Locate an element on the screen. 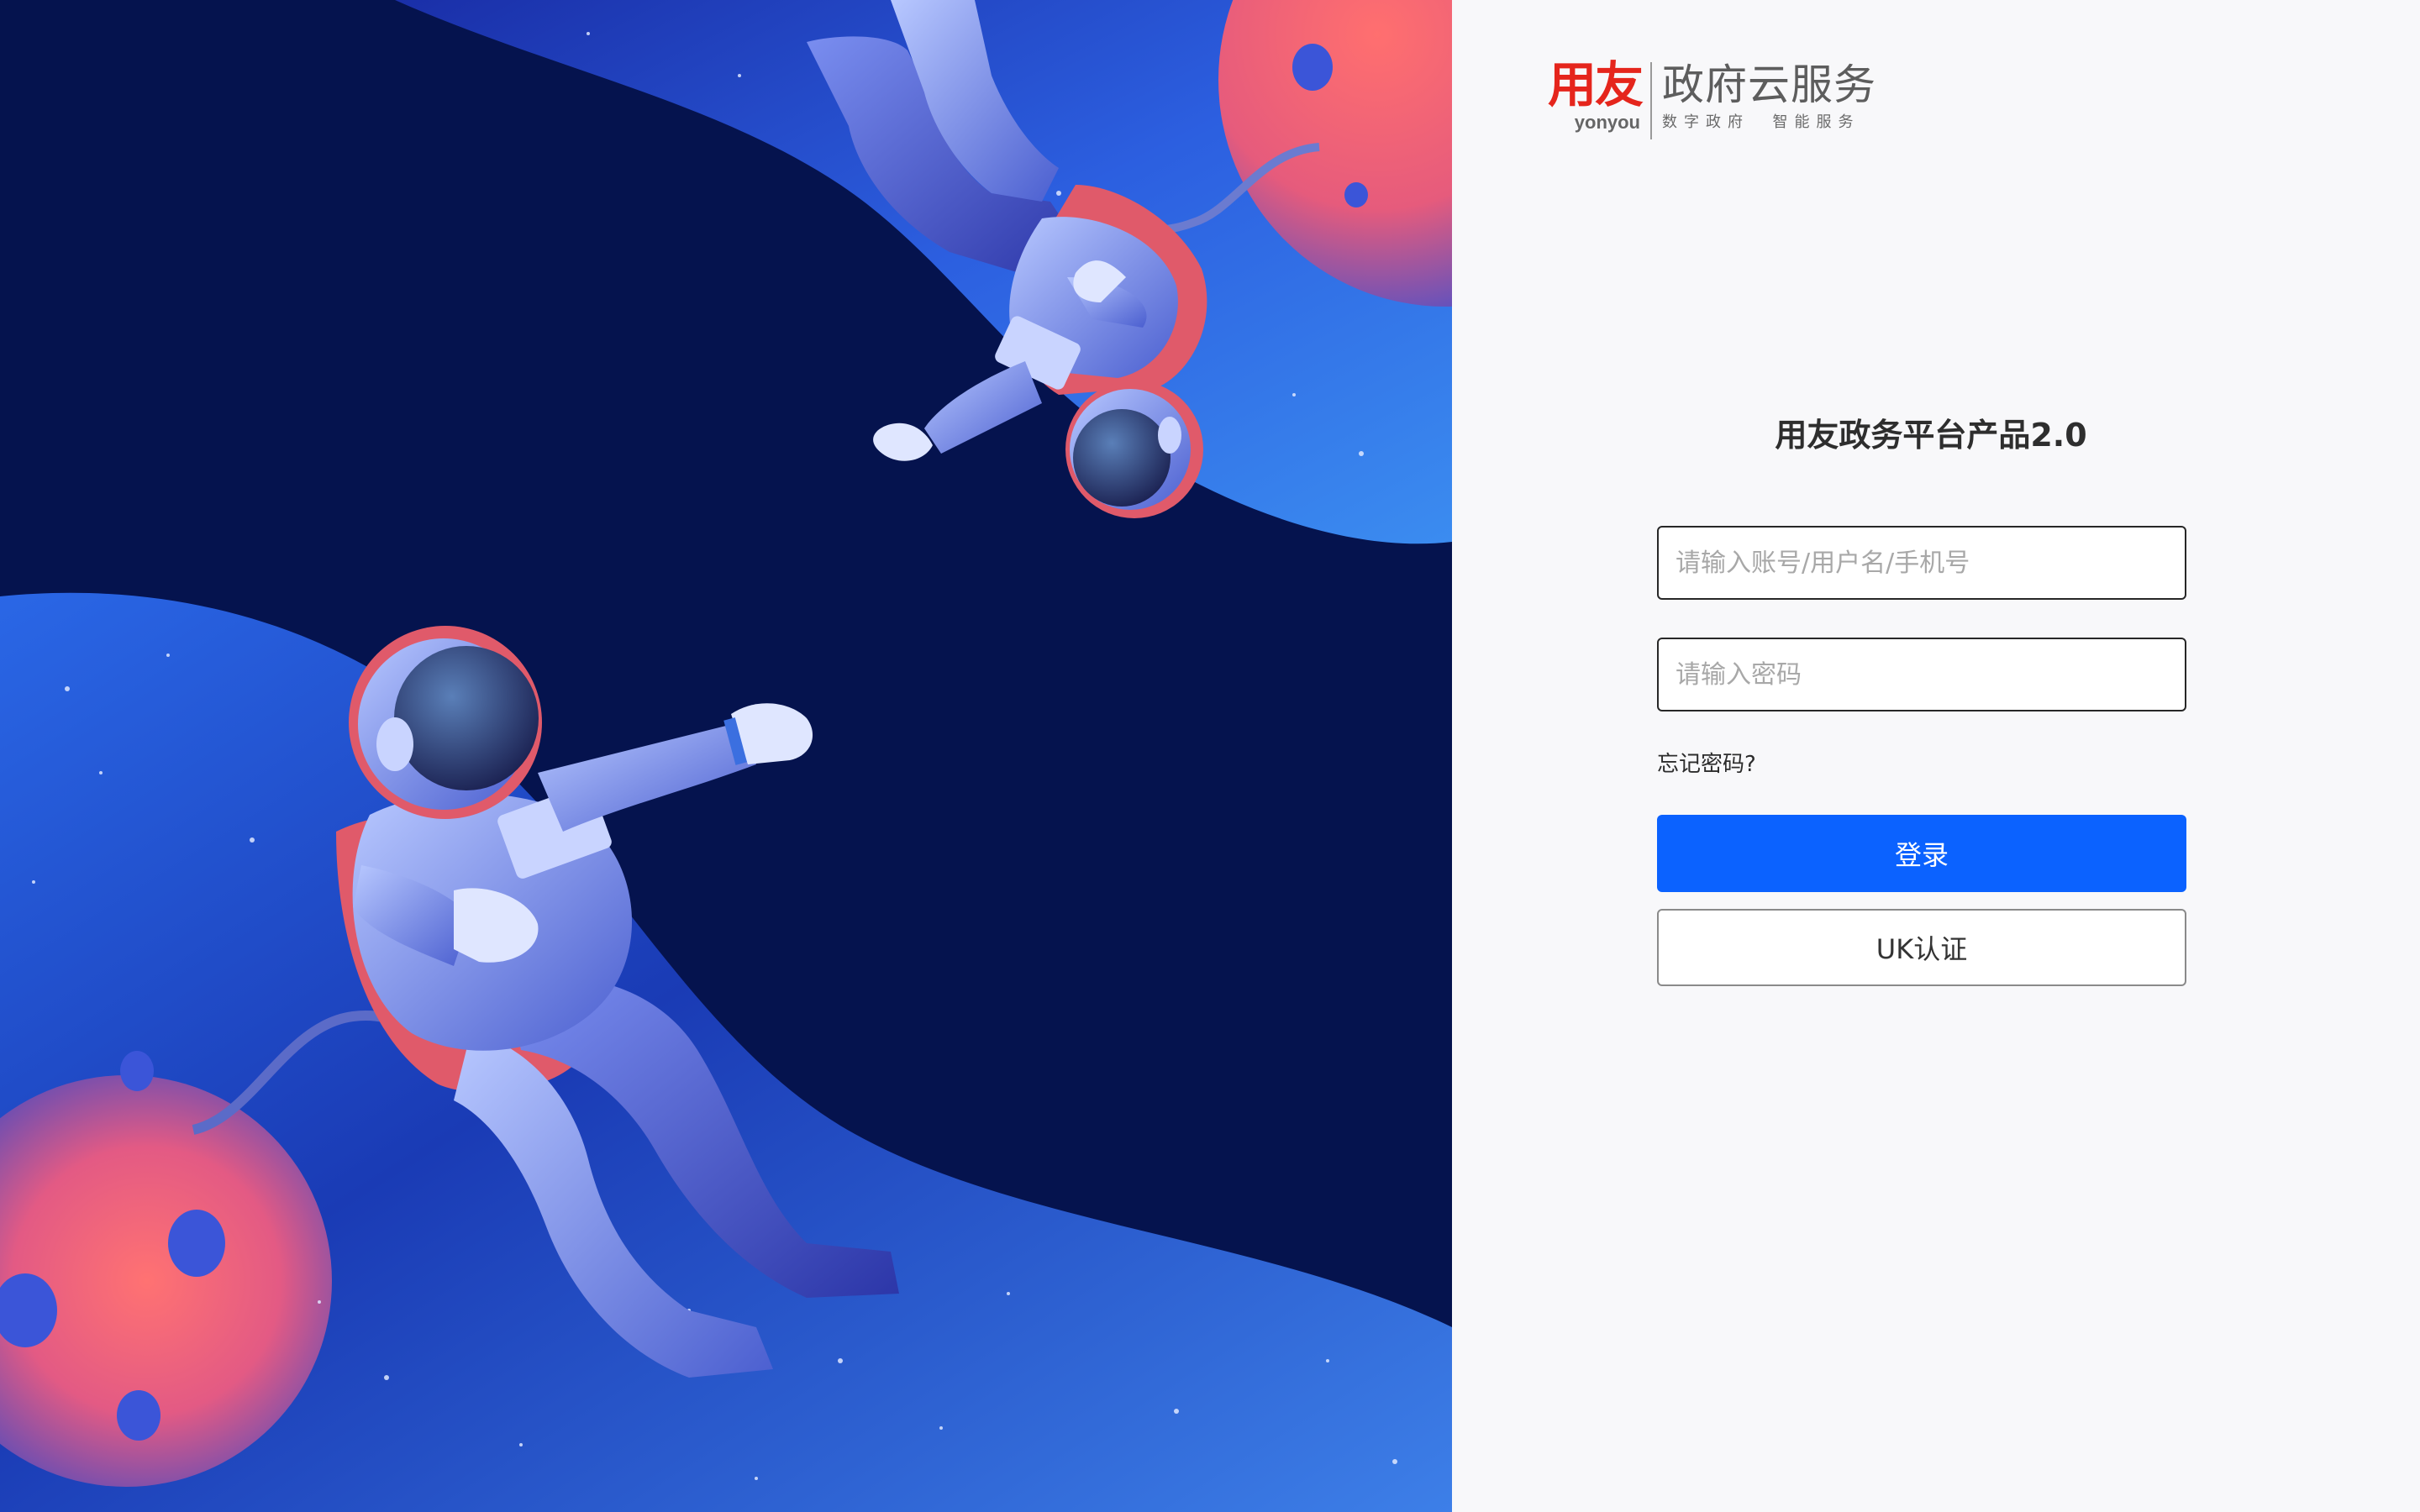 This screenshot has width=2420, height=1512. logo-divider is located at coordinates (1651, 100).